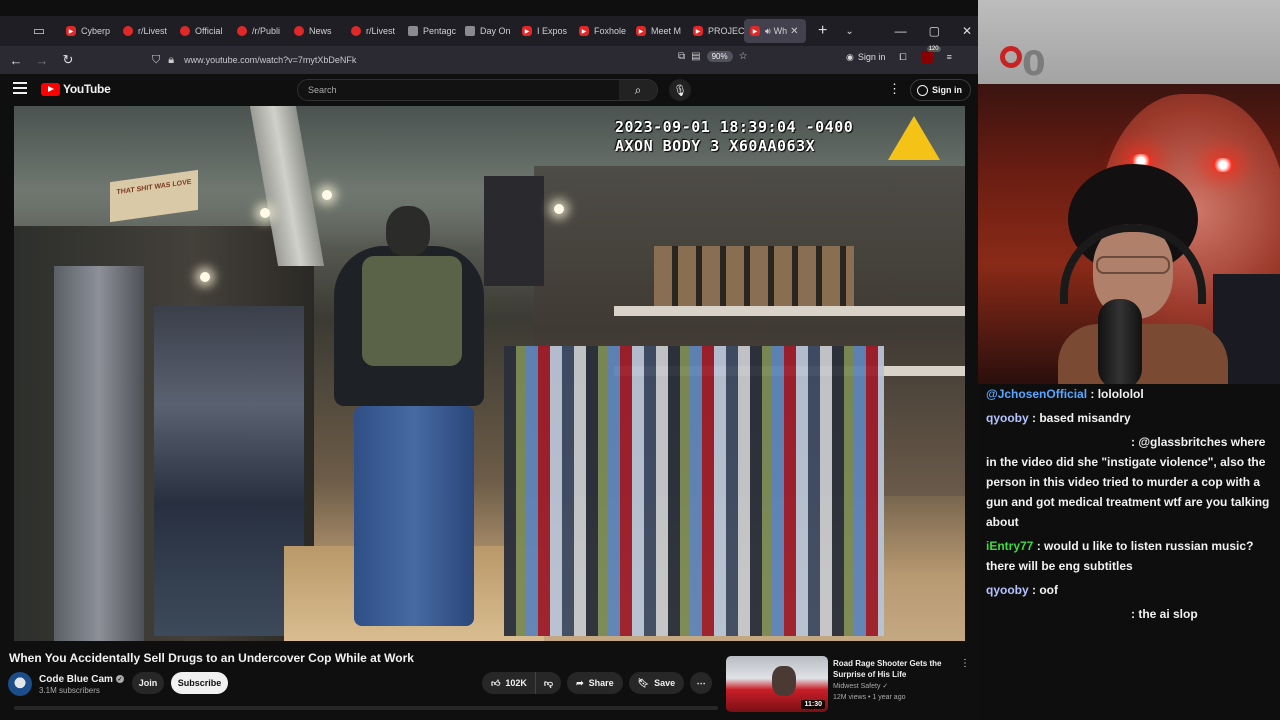  Describe the element at coordinates (259, 31) in the screenshot. I see `browser-tab: /r/Publi` at that location.